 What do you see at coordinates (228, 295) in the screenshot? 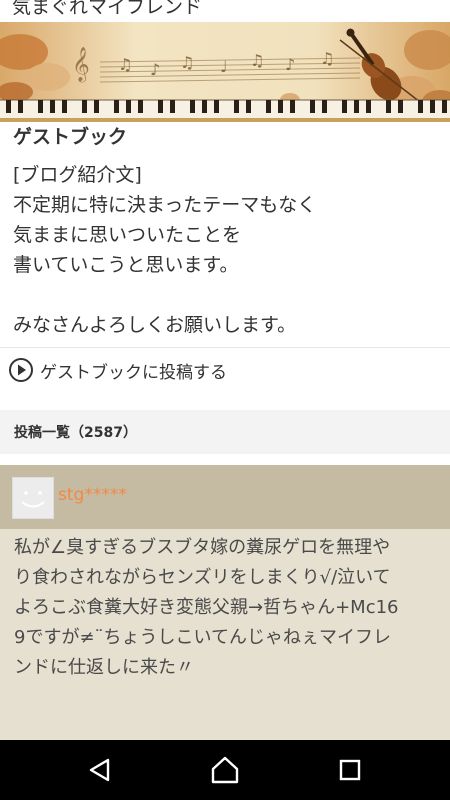
I see `intro-line` at bounding box center [228, 295].